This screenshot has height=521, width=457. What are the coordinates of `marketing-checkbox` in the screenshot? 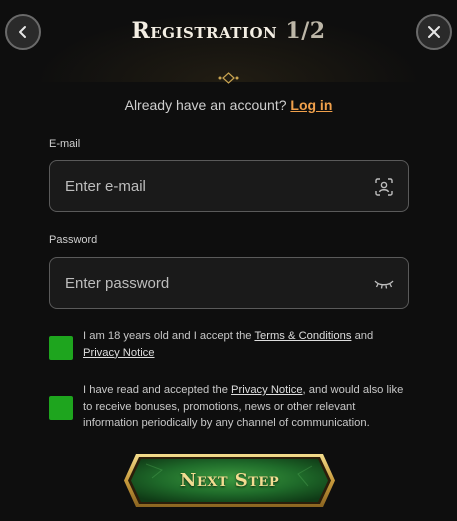 It's located at (61, 408).